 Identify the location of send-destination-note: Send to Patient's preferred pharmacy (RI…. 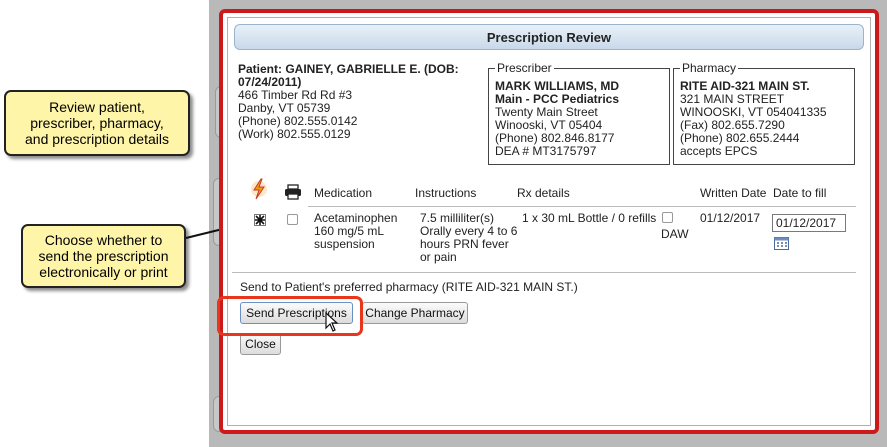
(409, 287).